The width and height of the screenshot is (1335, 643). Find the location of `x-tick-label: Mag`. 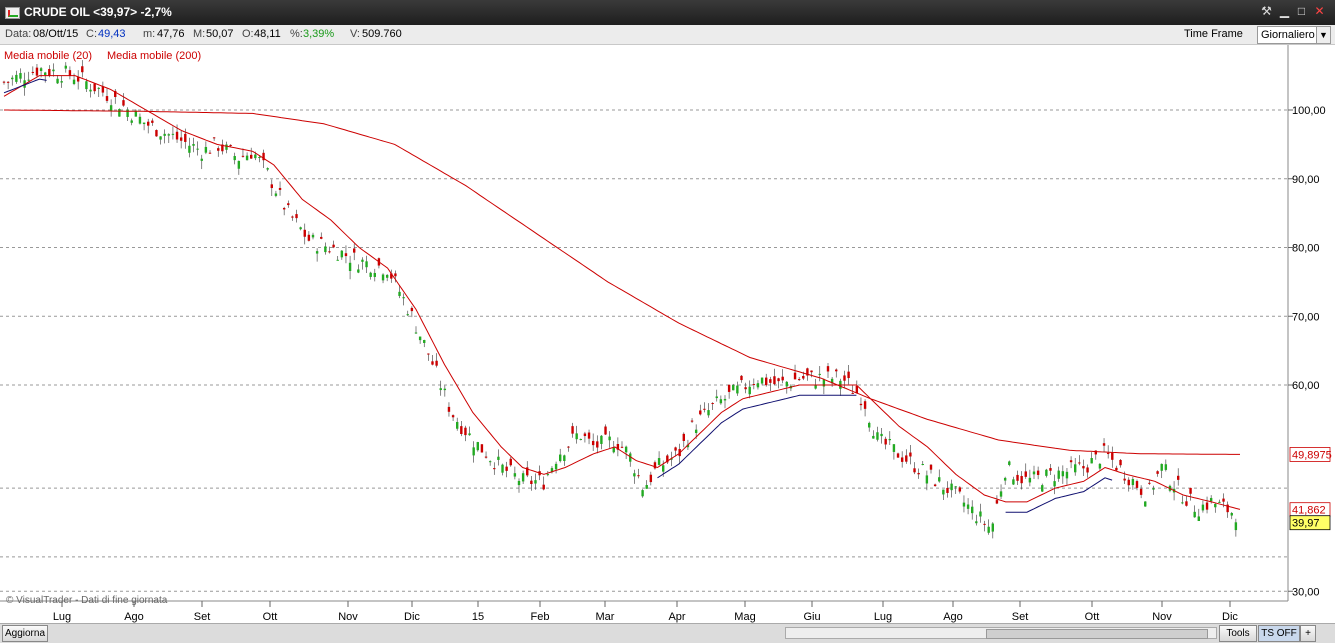

x-tick-label: Mag is located at coordinates (744, 617).